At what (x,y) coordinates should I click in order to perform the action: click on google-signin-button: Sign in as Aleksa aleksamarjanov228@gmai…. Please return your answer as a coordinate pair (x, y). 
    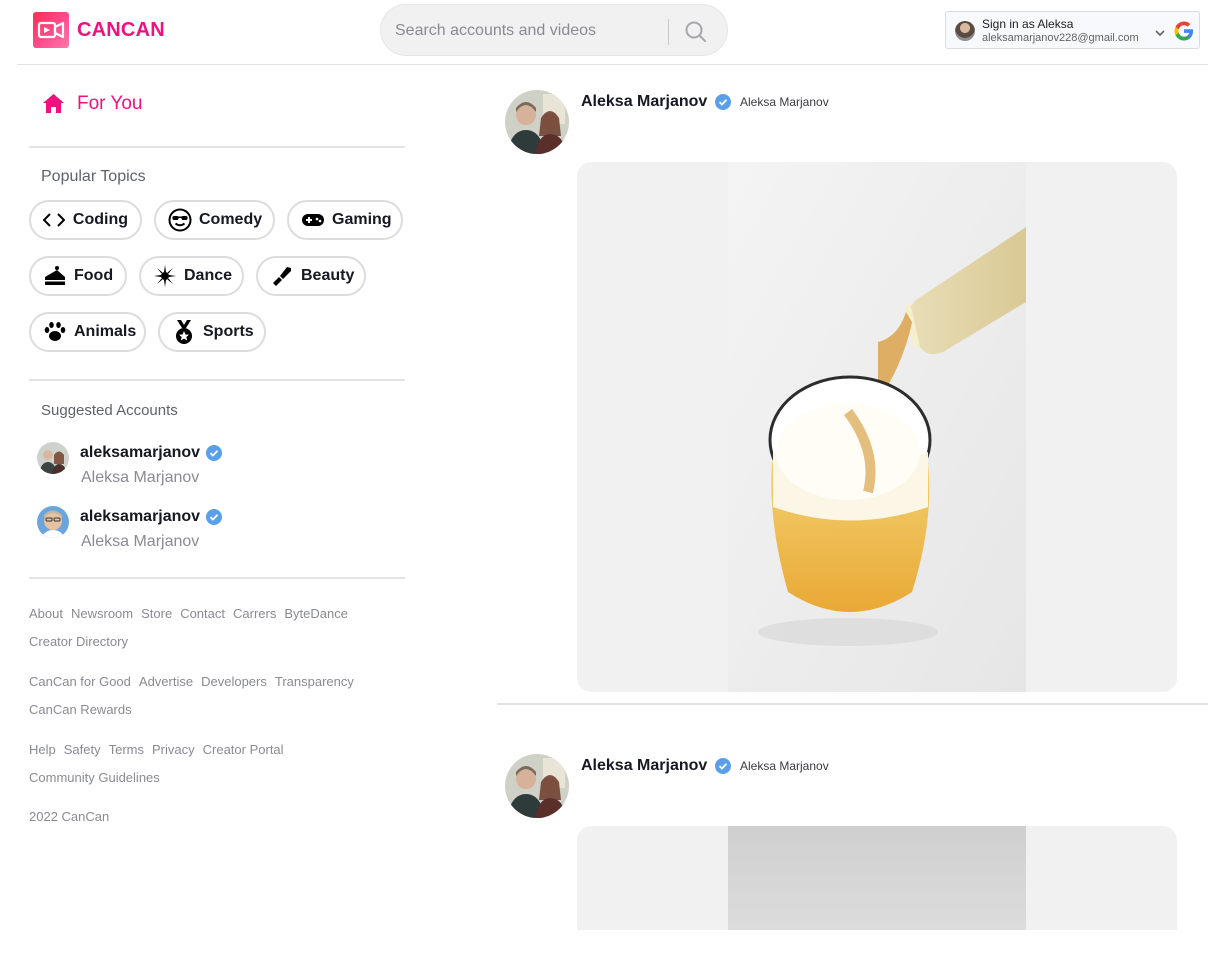
    Looking at the image, I should click on (1072, 30).